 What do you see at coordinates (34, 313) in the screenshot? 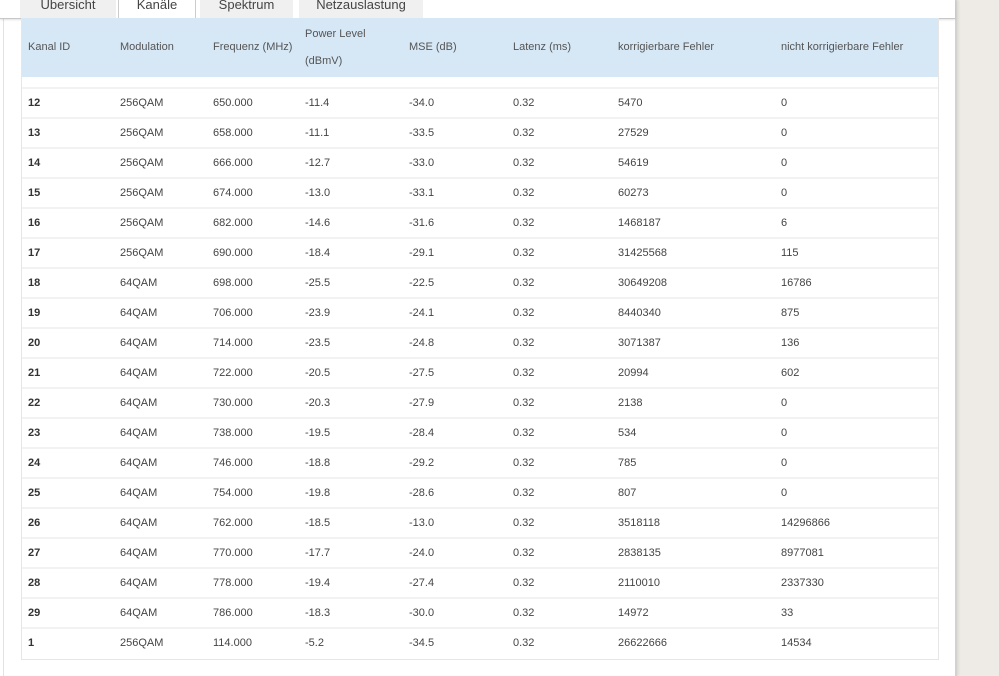
I see `cell-kanal-id: 19` at bounding box center [34, 313].